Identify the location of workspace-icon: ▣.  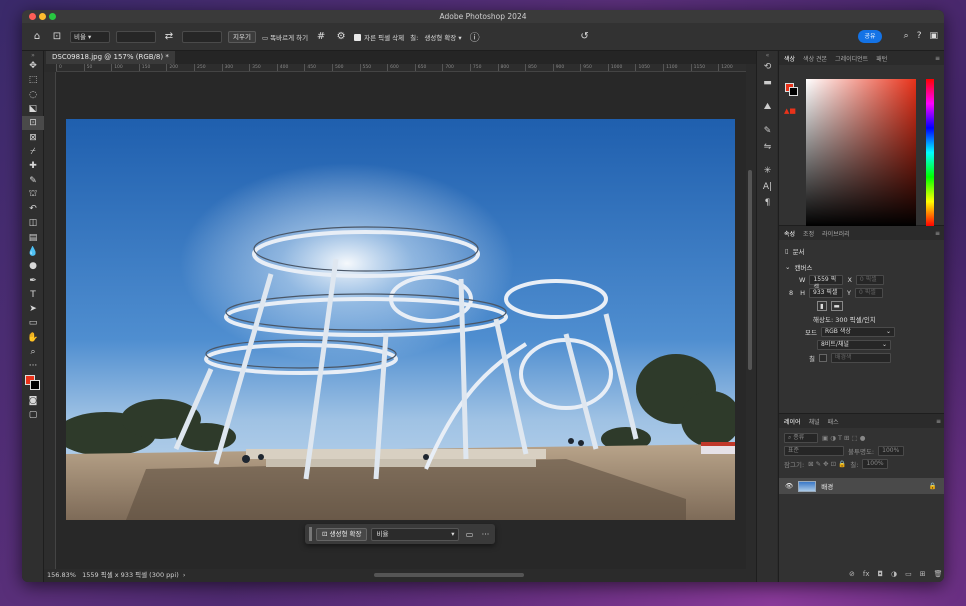
(933, 36).